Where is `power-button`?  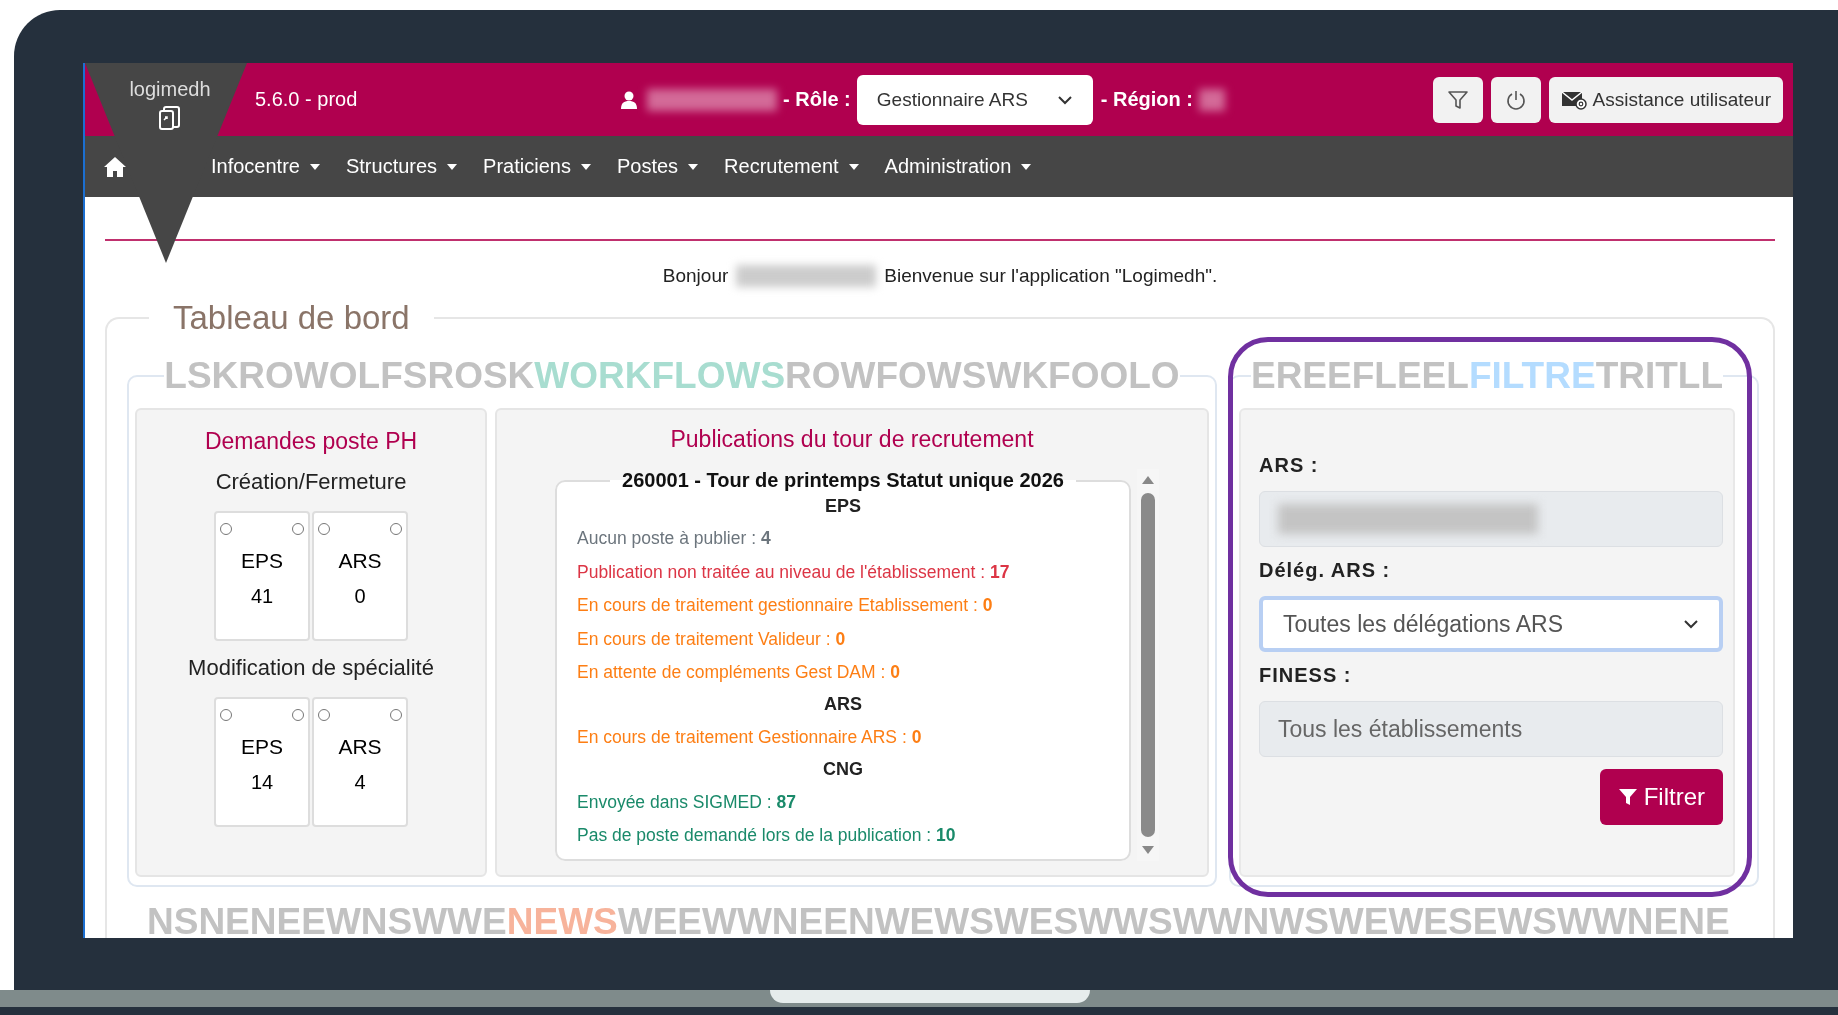 power-button is located at coordinates (1515, 99).